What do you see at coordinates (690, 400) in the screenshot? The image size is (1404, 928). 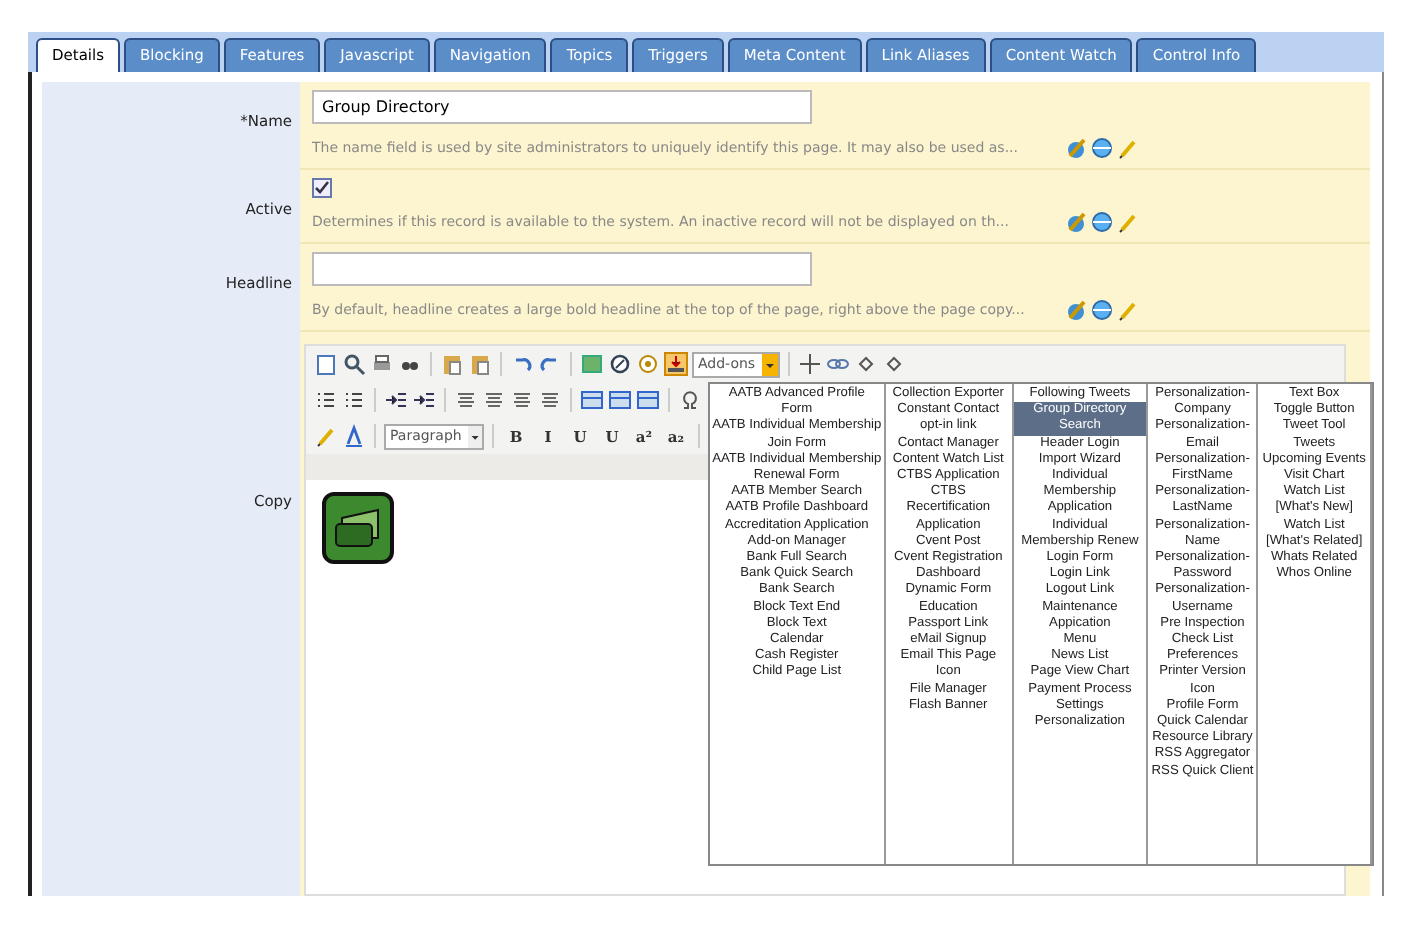 I see `omega-icon` at bounding box center [690, 400].